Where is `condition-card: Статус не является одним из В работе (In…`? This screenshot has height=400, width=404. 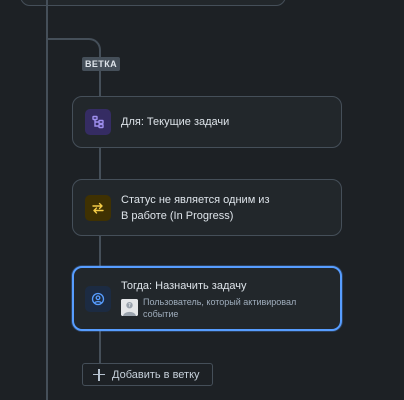
condition-card: Статус не является одним из В работе (In… is located at coordinates (207, 207).